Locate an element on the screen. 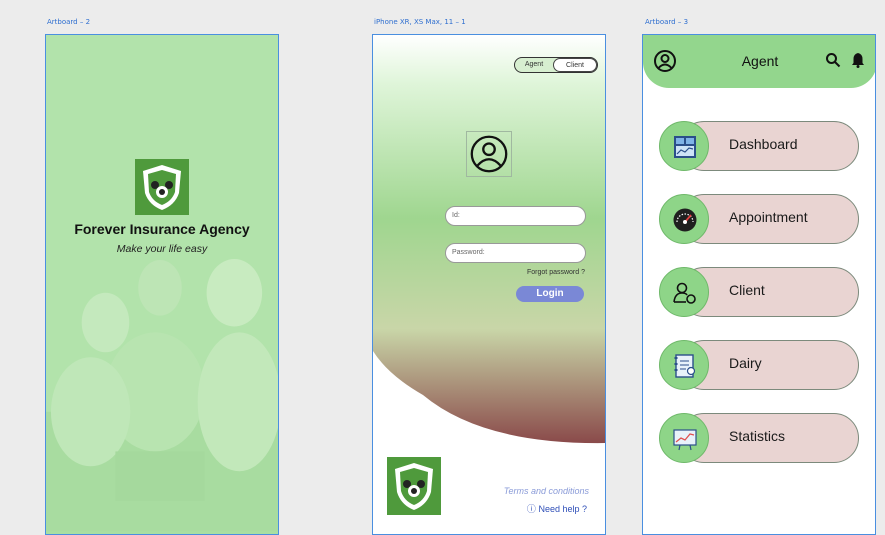 The image size is (885, 535). help-icon: ⓘ is located at coordinates (531, 509).